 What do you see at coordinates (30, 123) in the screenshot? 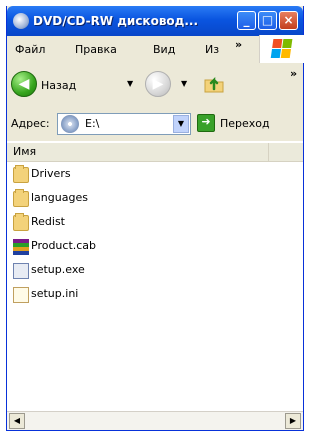
I see `address-label: Адрес:` at bounding box center [30, 123].